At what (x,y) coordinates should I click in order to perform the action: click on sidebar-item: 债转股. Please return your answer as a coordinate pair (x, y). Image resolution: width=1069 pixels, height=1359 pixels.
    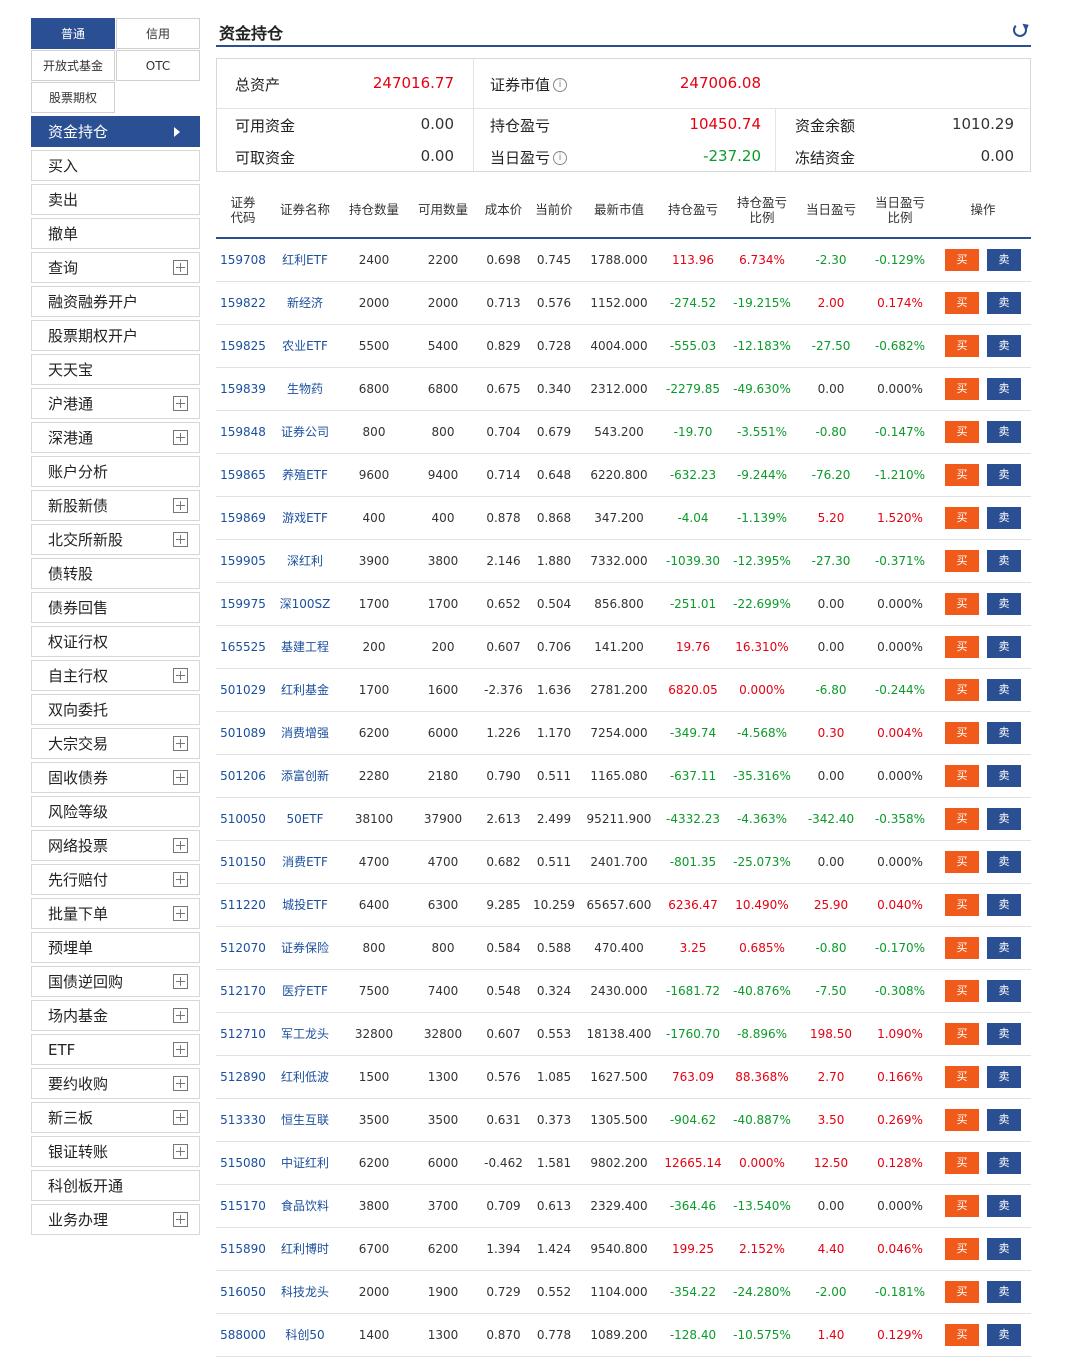
    Looking at the image, I should click on (115, 573).